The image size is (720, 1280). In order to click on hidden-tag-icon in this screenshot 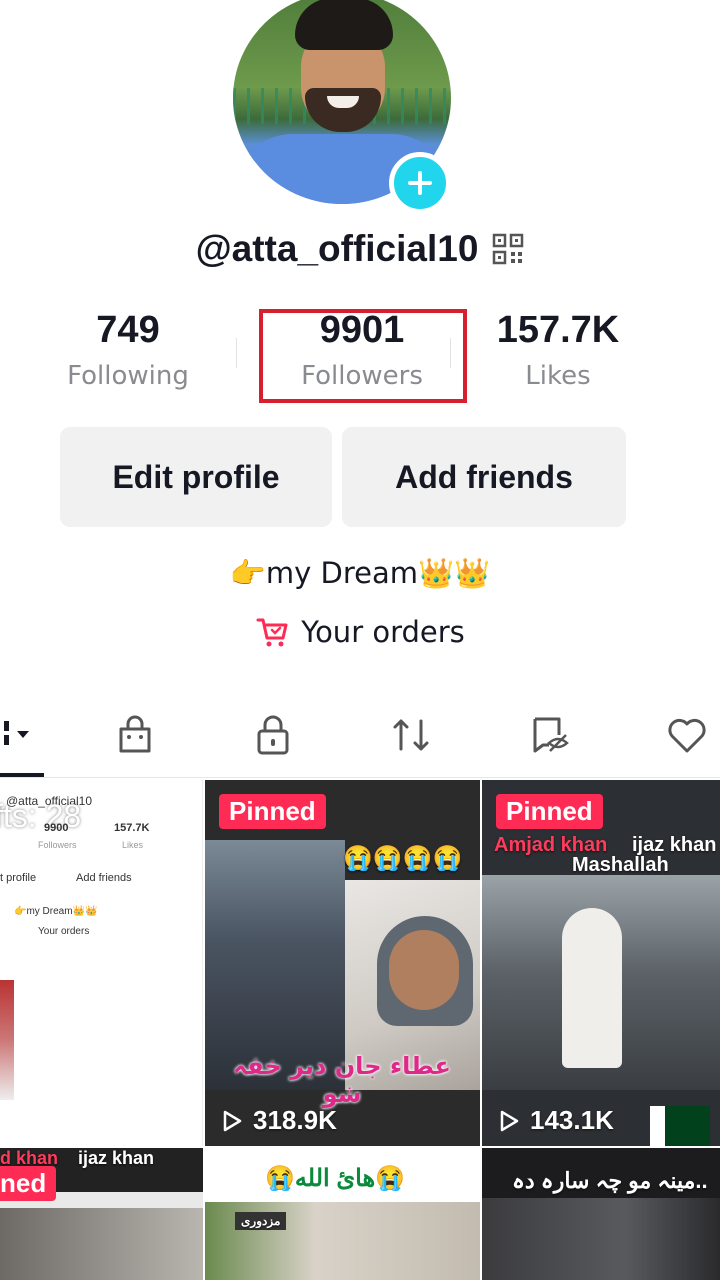, I will do `click(551, 735)`.